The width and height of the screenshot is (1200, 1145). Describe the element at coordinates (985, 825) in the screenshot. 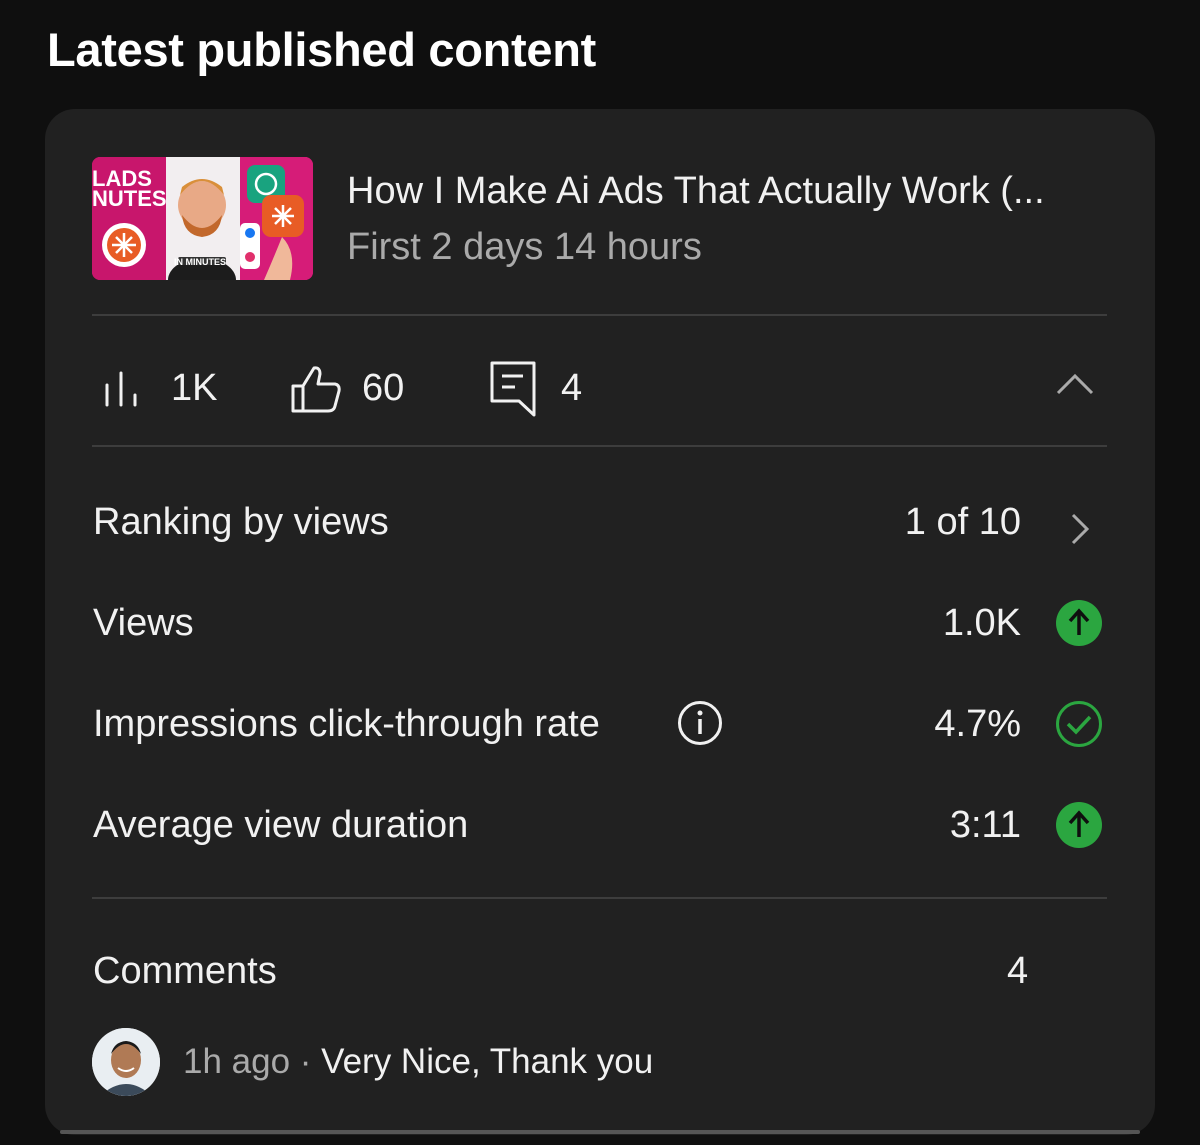

I see `metric-value: 3:11` at that location.